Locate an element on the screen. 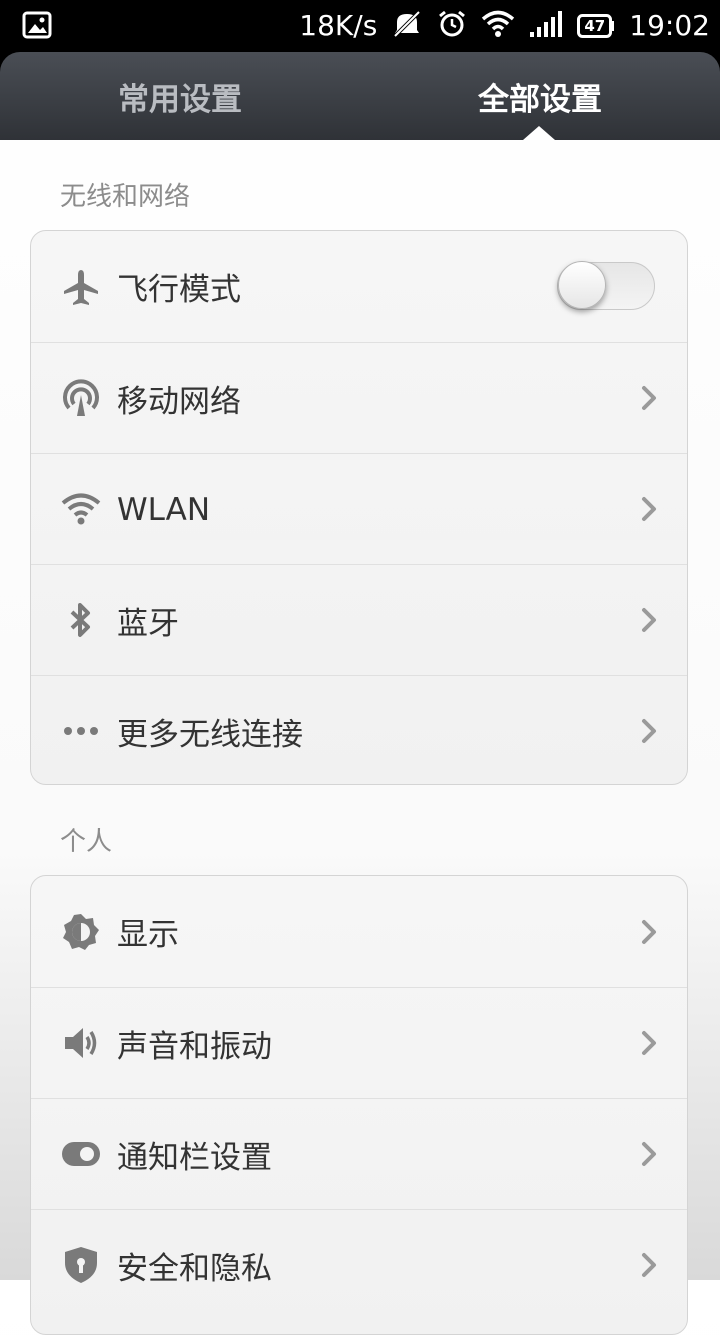 This screenshot has width=720, height=1335. section-title-personal: 个人 is located at coordinates (86, 842).